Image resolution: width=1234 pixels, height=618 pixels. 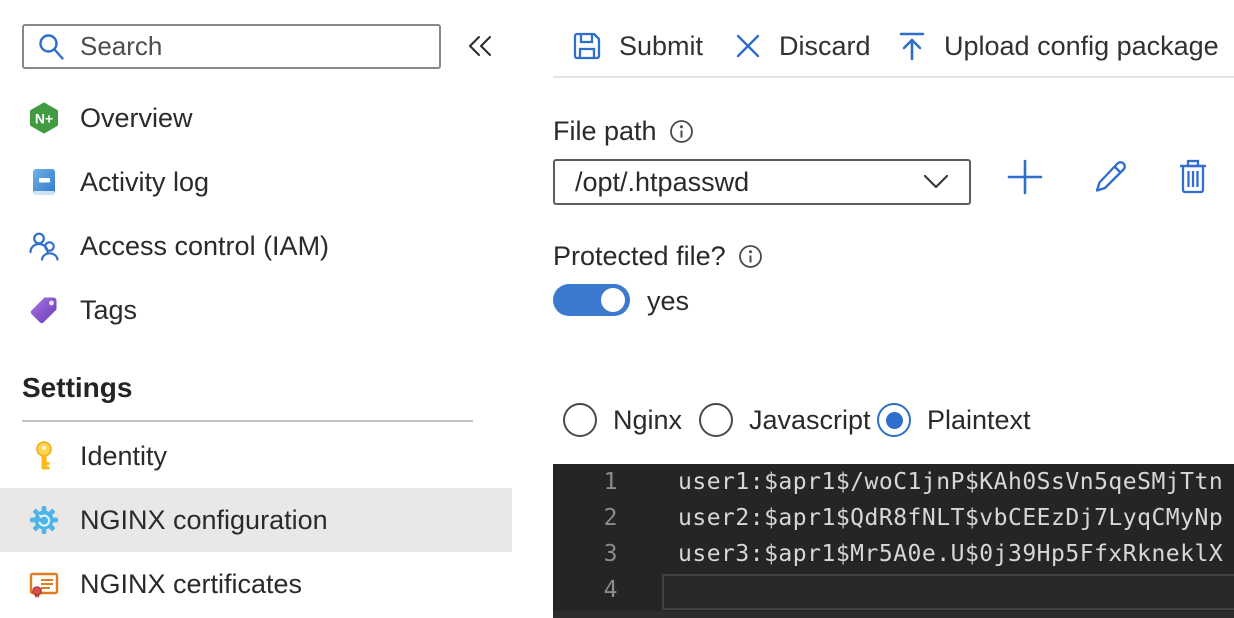 What do you see at coordinates (44, 246) in the screenshot?
I see `people-icon` at bounding box center [44, 246].